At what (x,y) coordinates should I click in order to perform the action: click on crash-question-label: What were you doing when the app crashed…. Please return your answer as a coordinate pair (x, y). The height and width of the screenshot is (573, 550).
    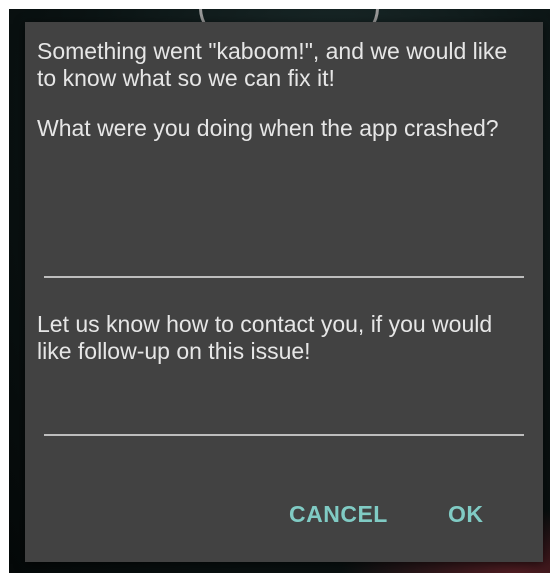
    Looking at the image, I should click on (268, 128).